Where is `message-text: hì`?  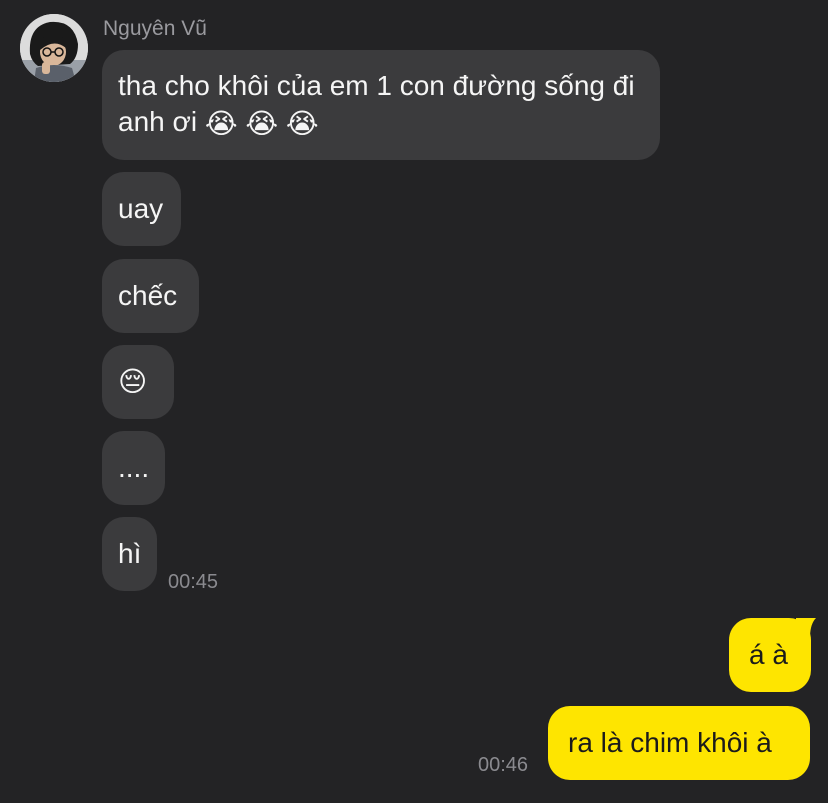
message-text: hì is located at coordinates (130, 553).